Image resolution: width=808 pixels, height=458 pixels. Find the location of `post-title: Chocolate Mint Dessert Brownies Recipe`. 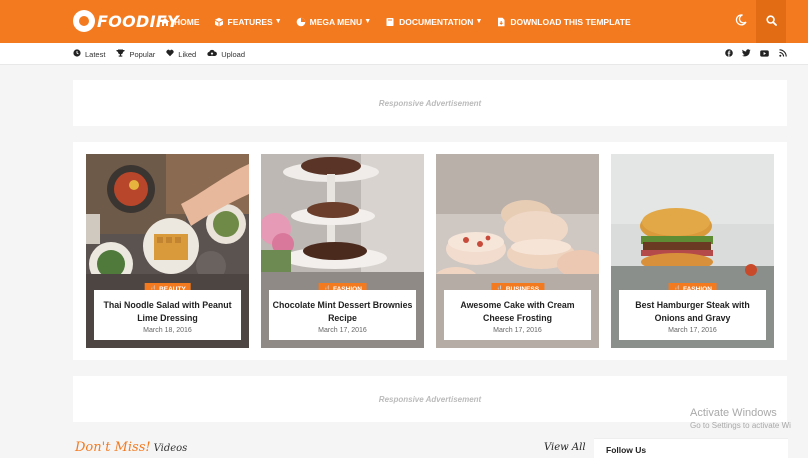

post-title: Chocolate Mint Dessert Brownies Recipe is located at coordinates (342, 312).